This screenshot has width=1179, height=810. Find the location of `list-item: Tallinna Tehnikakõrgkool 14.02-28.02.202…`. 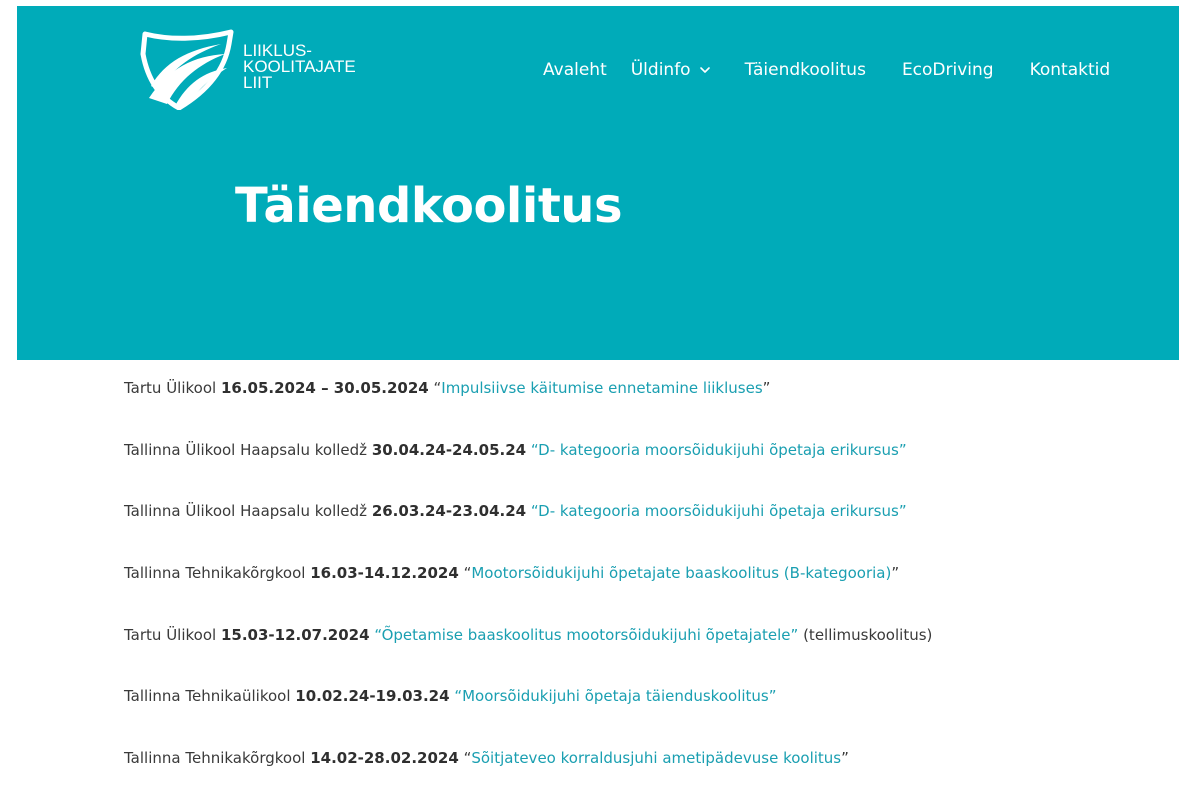

list-item: Tallinna Tehnikakõrgkool 14.02-28.02.202… is located at coordinates (528, 779).